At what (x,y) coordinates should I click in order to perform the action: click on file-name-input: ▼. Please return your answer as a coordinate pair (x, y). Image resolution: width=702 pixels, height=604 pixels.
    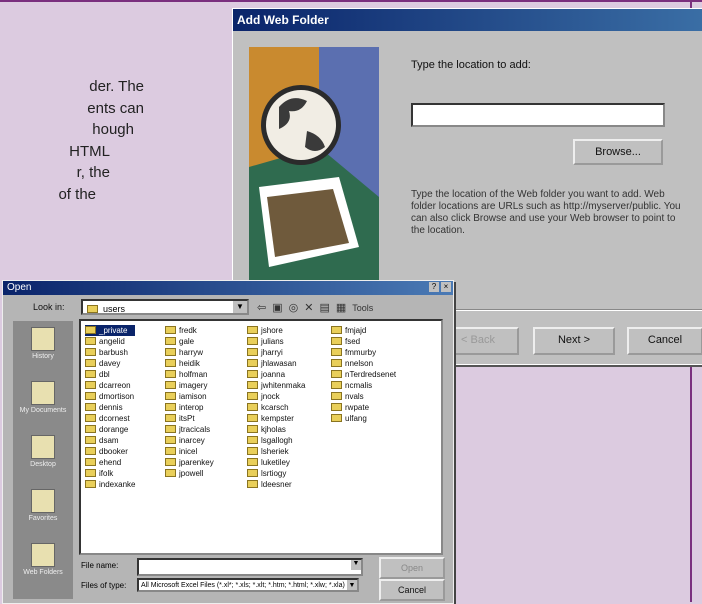
    Looking at the image, I should click on (250, 567).